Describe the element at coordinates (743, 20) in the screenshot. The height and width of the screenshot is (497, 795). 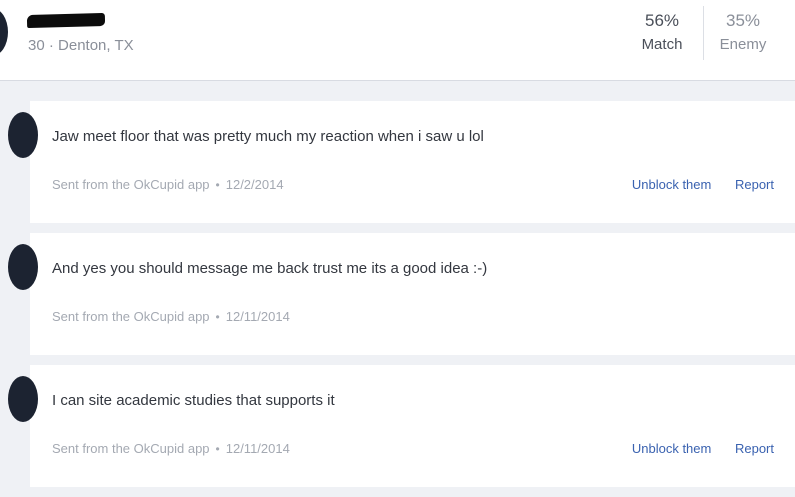
I see `enemy-percent: 35%` at that location.